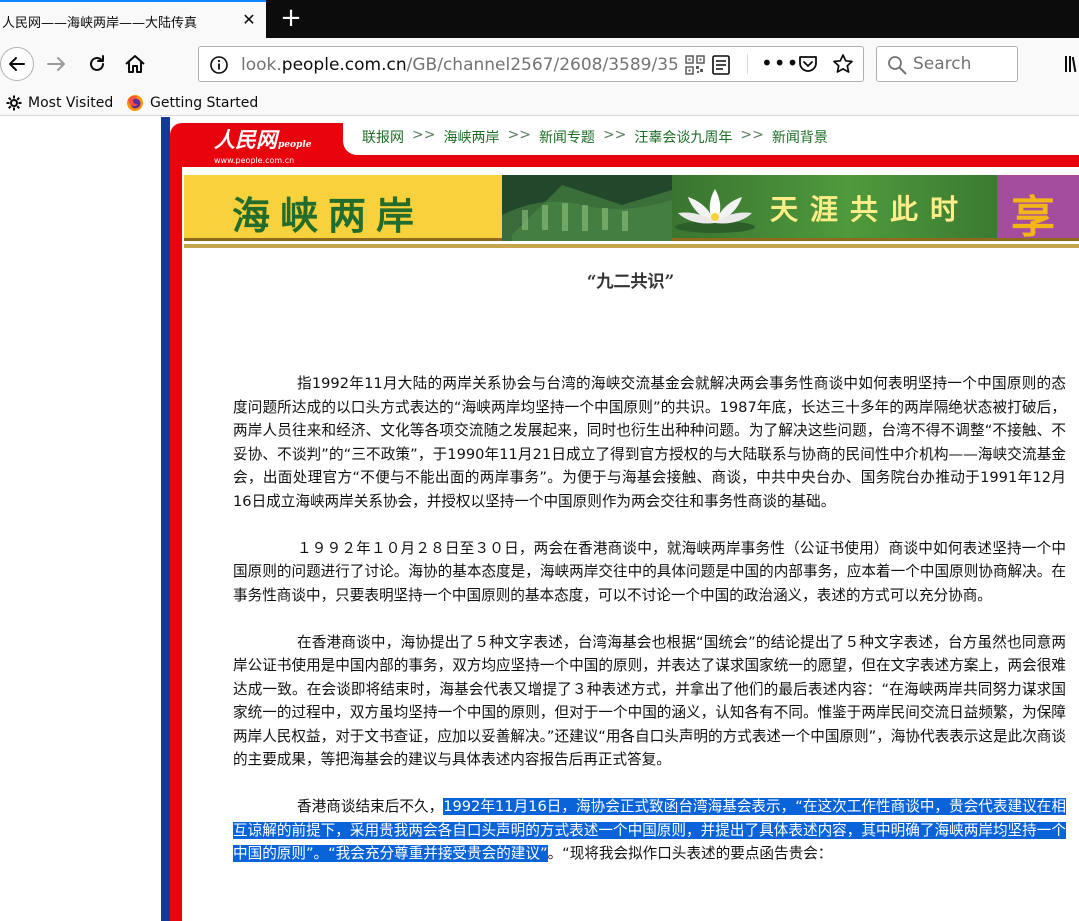  What do you see at coordinates (1071, 64) in the screenshot?
I see `library-icon` at bounding box center [1071, 64].